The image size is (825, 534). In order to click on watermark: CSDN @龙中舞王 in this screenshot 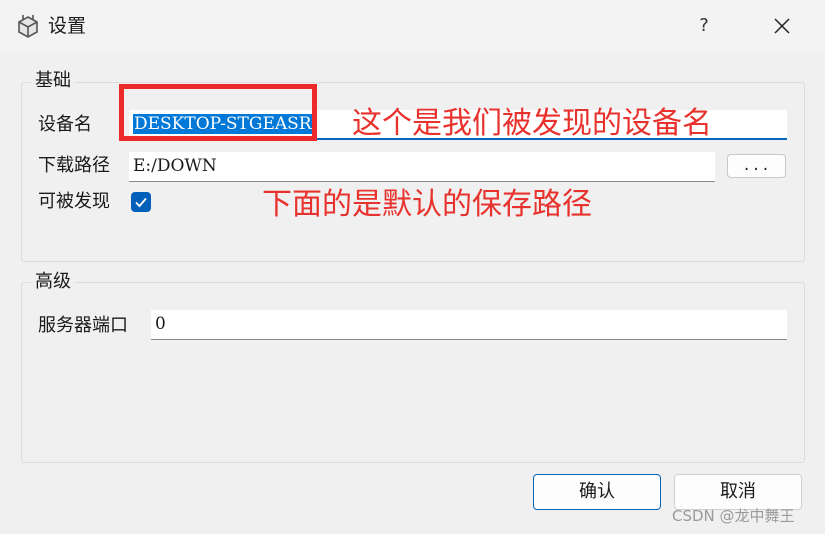, I will do `click(733, 516)`.